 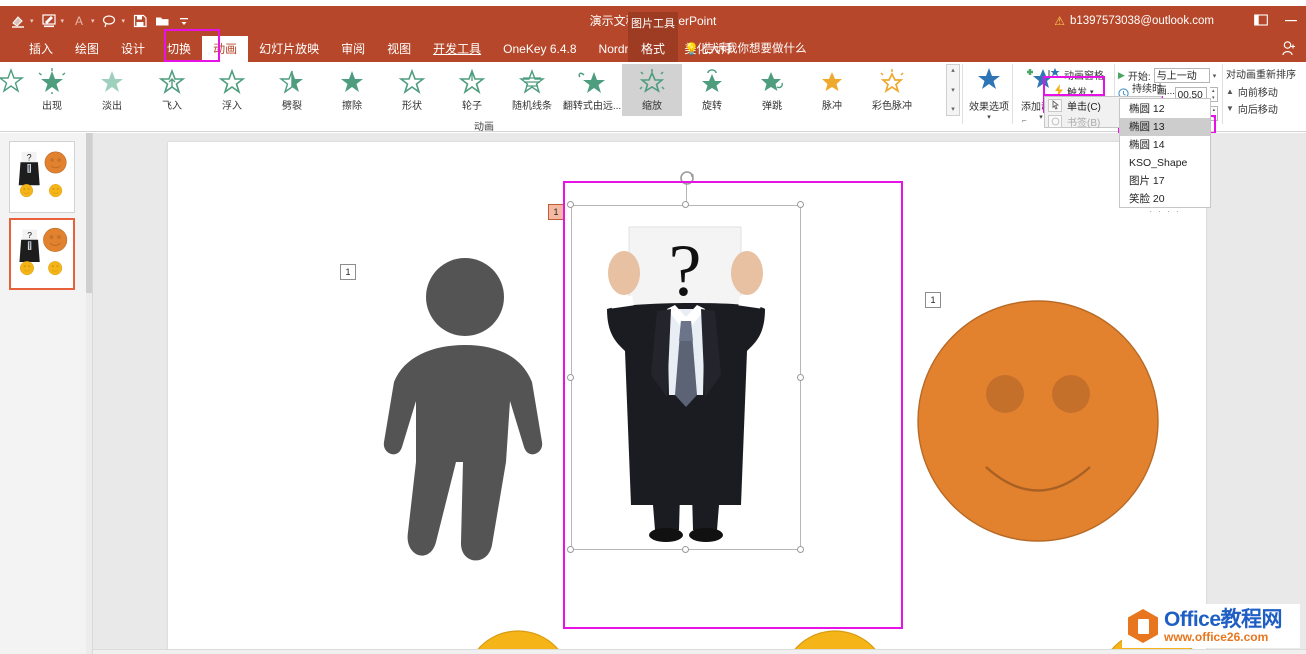 What do you see at coordinates (463, 419) in the screenshot?
I see `gray-person-pictogram` at bounding box center [463, 419].